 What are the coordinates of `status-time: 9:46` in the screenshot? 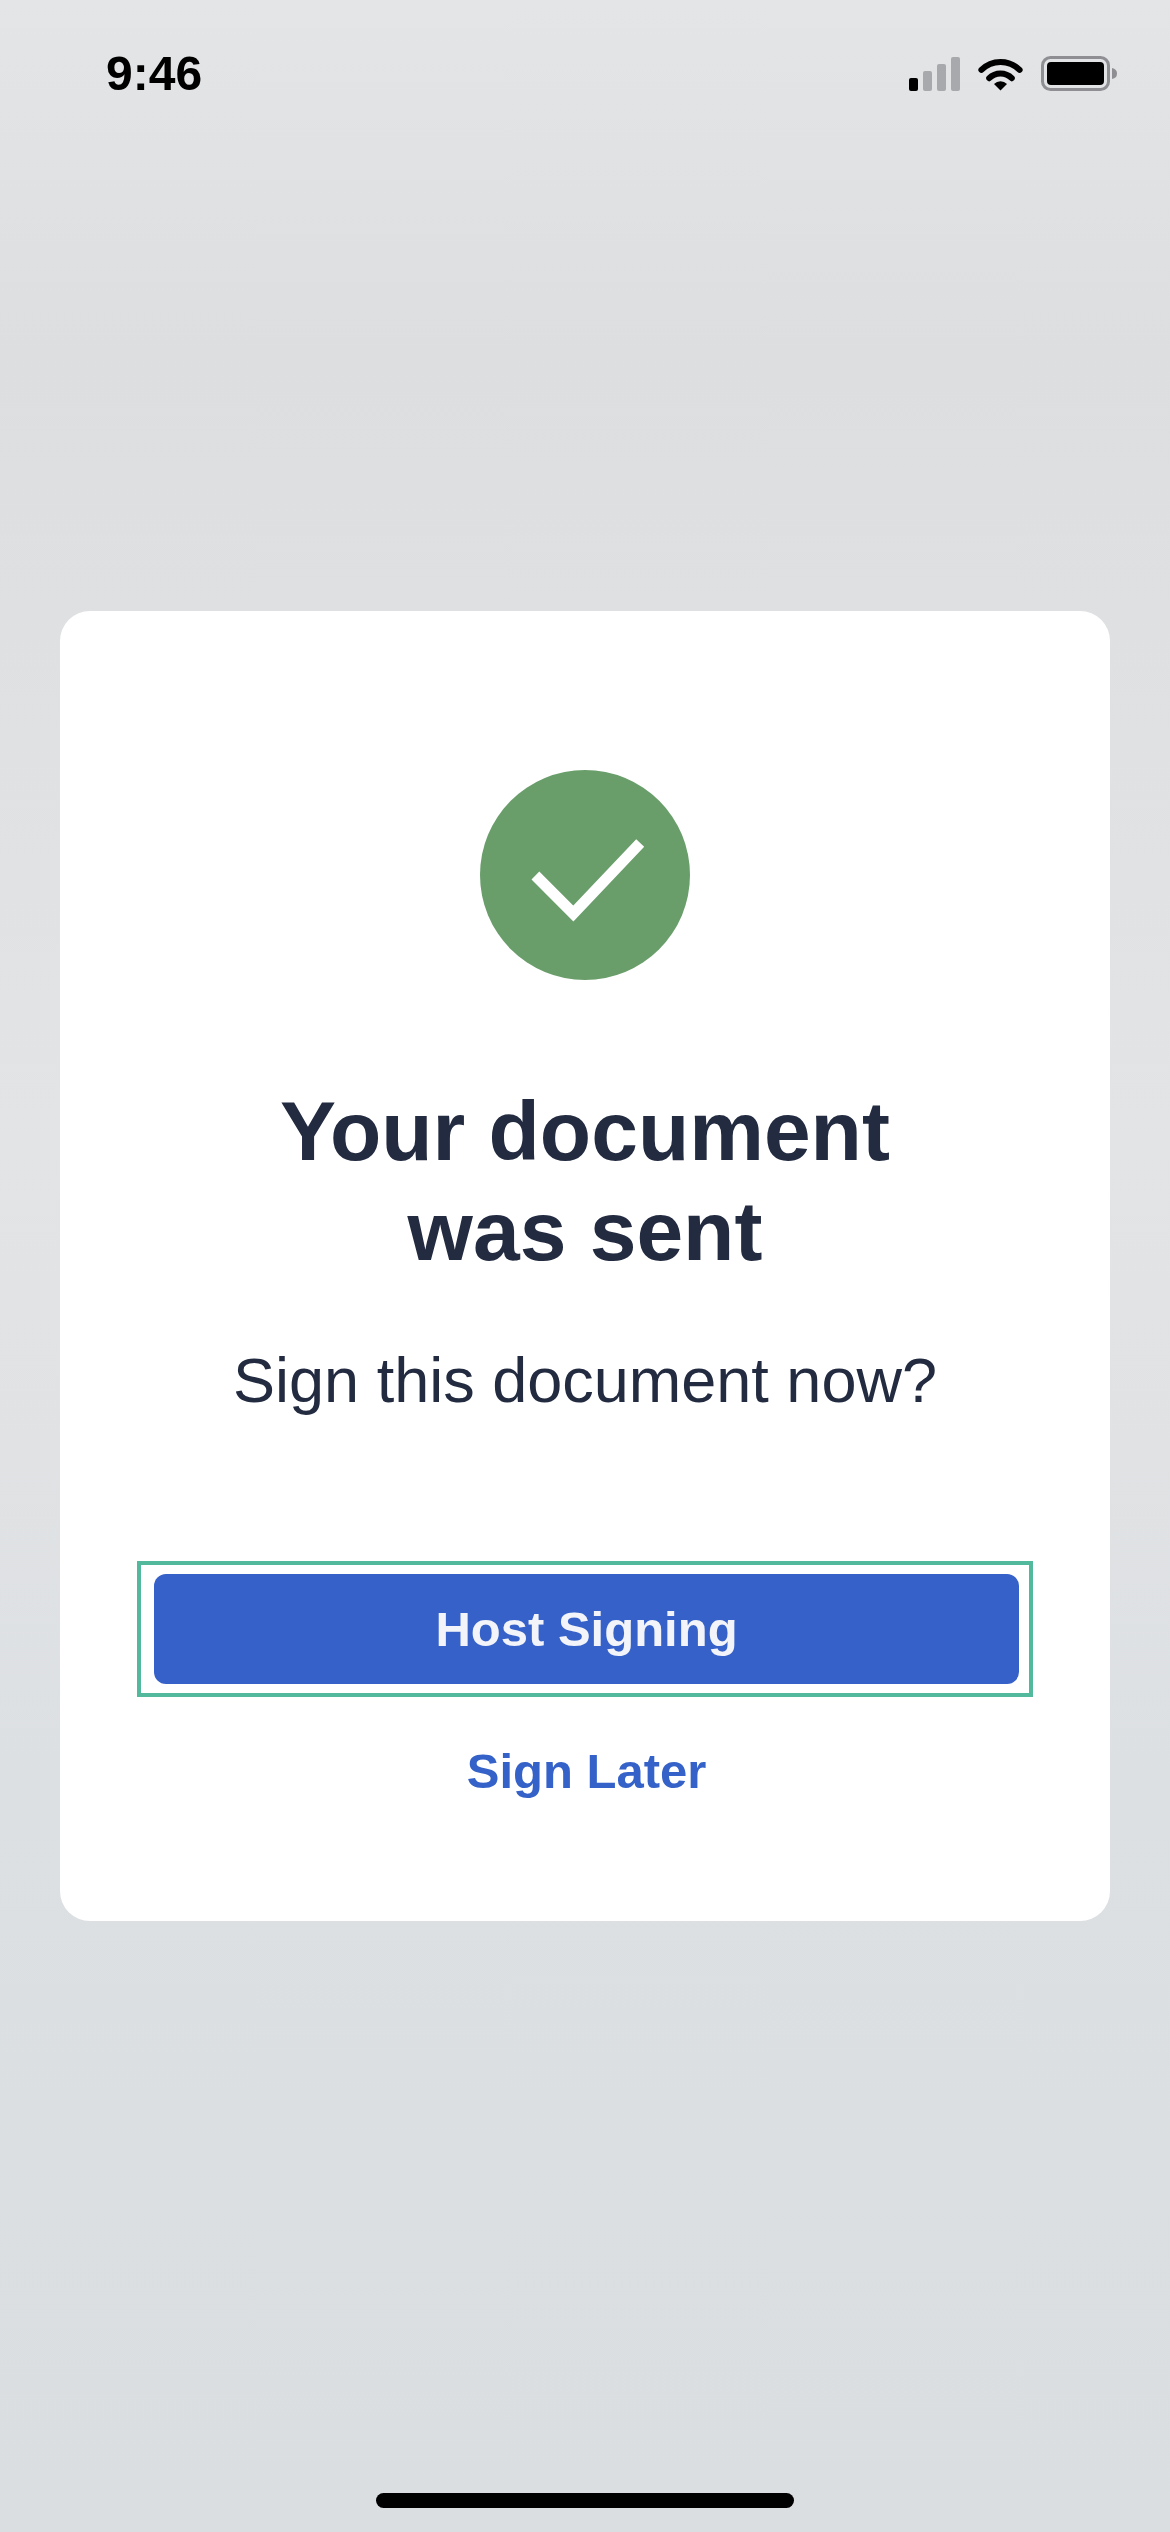 It's located at (154, 74).